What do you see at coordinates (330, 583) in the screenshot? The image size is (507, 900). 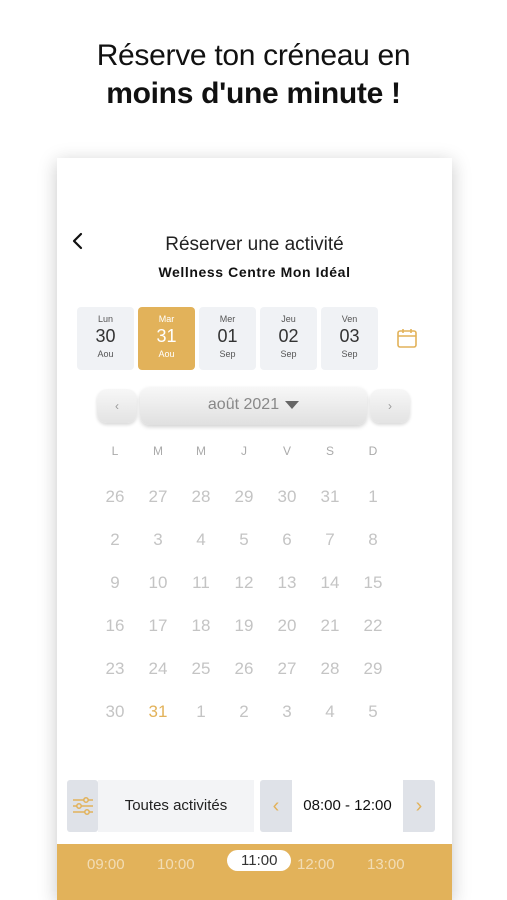 I see `calendar-day: 14` at bounding box center [330, 583].